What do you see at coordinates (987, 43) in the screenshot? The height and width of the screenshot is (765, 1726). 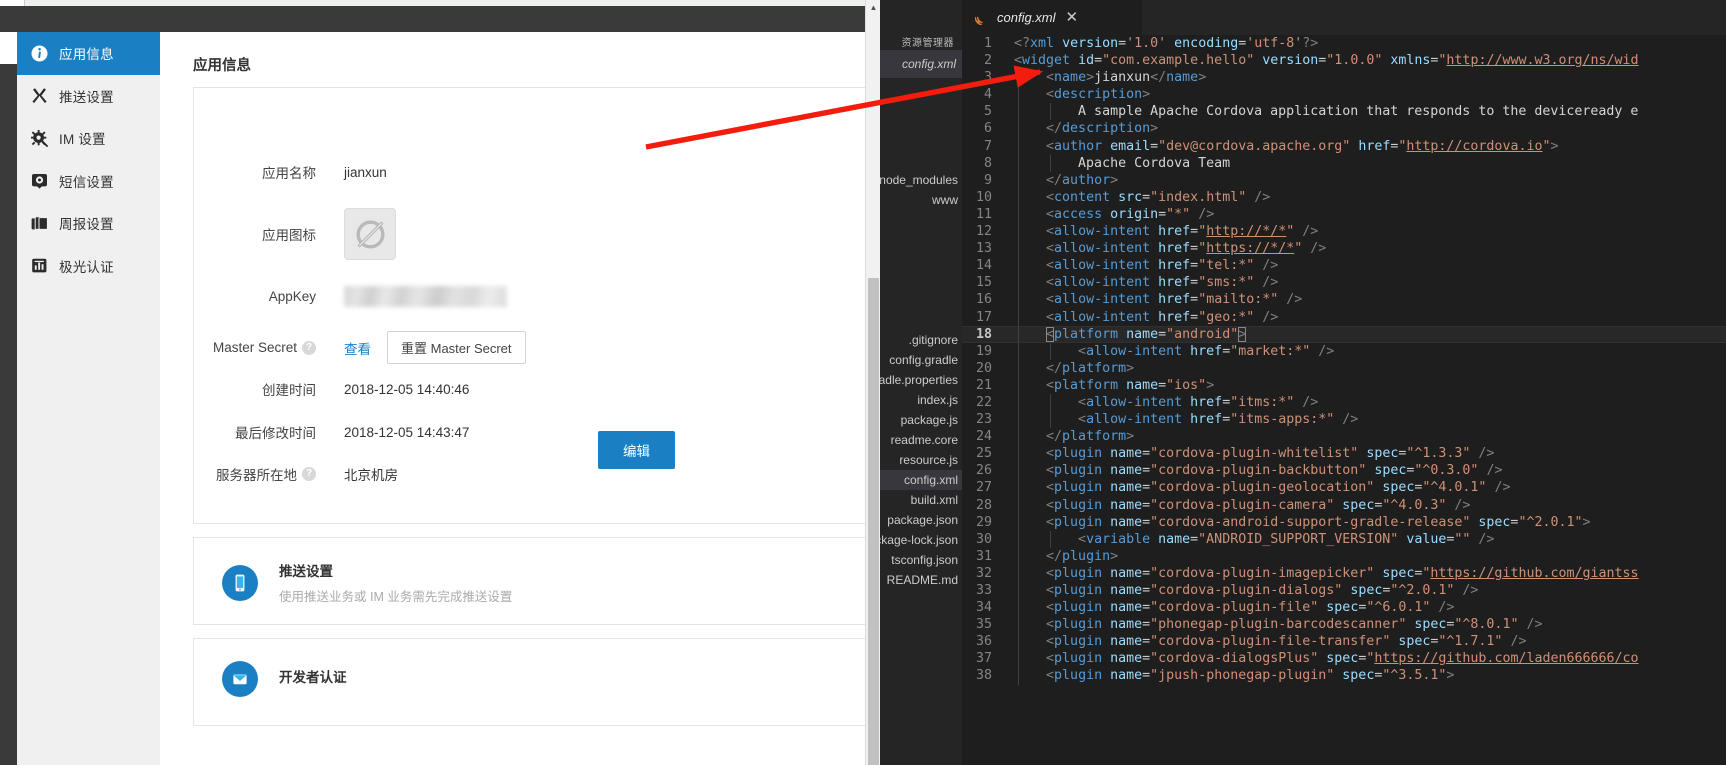 I see `line-number: 1` at bounding box center [987, 43].